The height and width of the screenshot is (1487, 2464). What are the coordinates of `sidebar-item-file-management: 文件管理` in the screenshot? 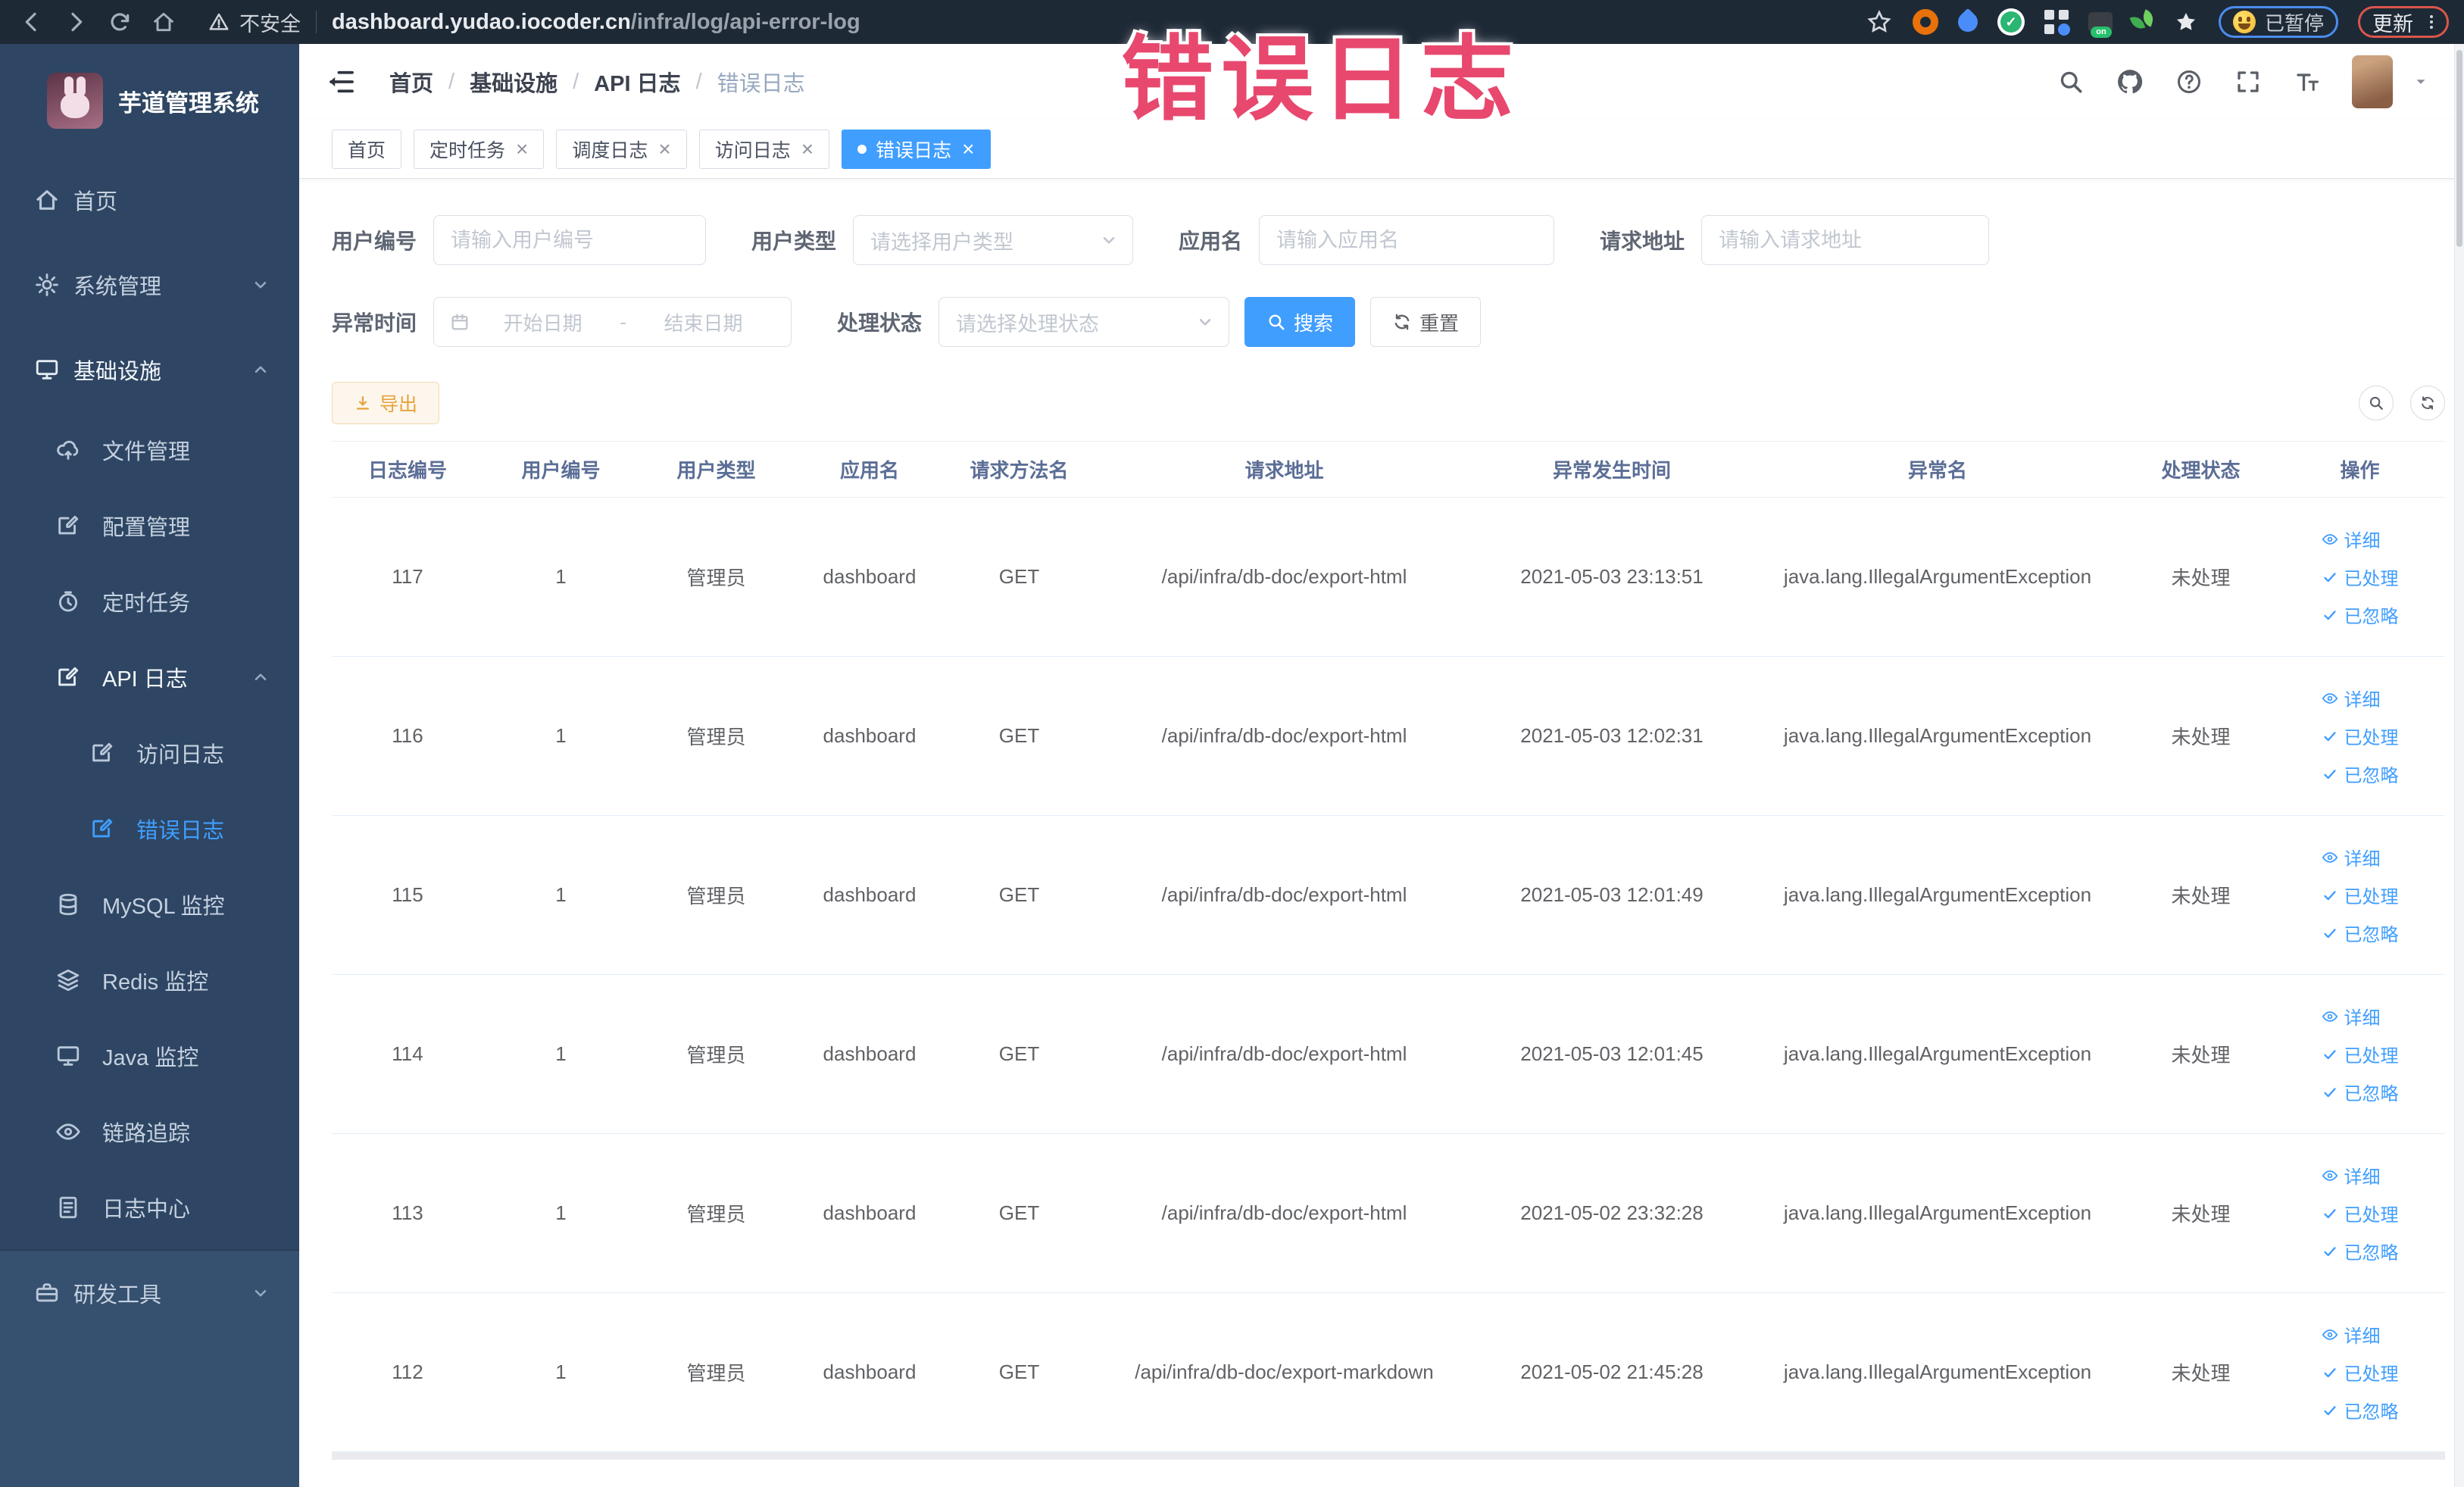 It's located at (149, 450).